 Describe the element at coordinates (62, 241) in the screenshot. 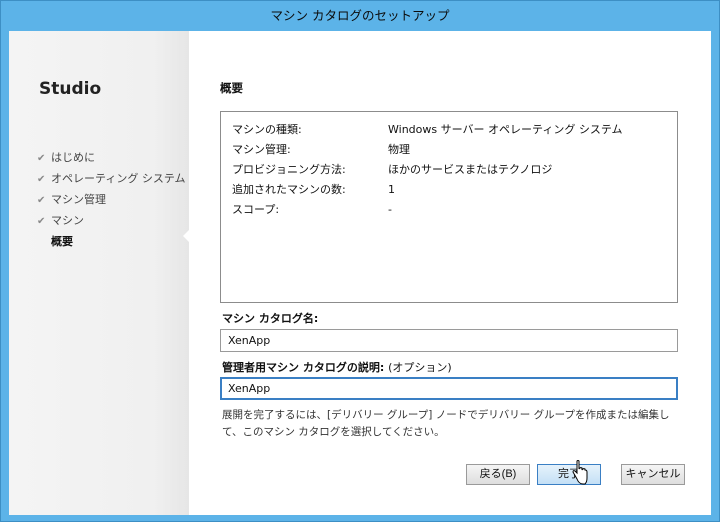

I see `step-label: 概要` at that location.